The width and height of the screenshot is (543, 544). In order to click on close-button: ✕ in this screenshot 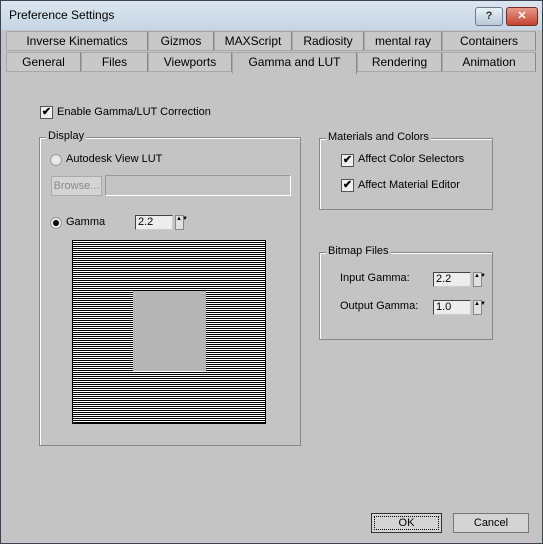, I will do `click(522, 16)`.